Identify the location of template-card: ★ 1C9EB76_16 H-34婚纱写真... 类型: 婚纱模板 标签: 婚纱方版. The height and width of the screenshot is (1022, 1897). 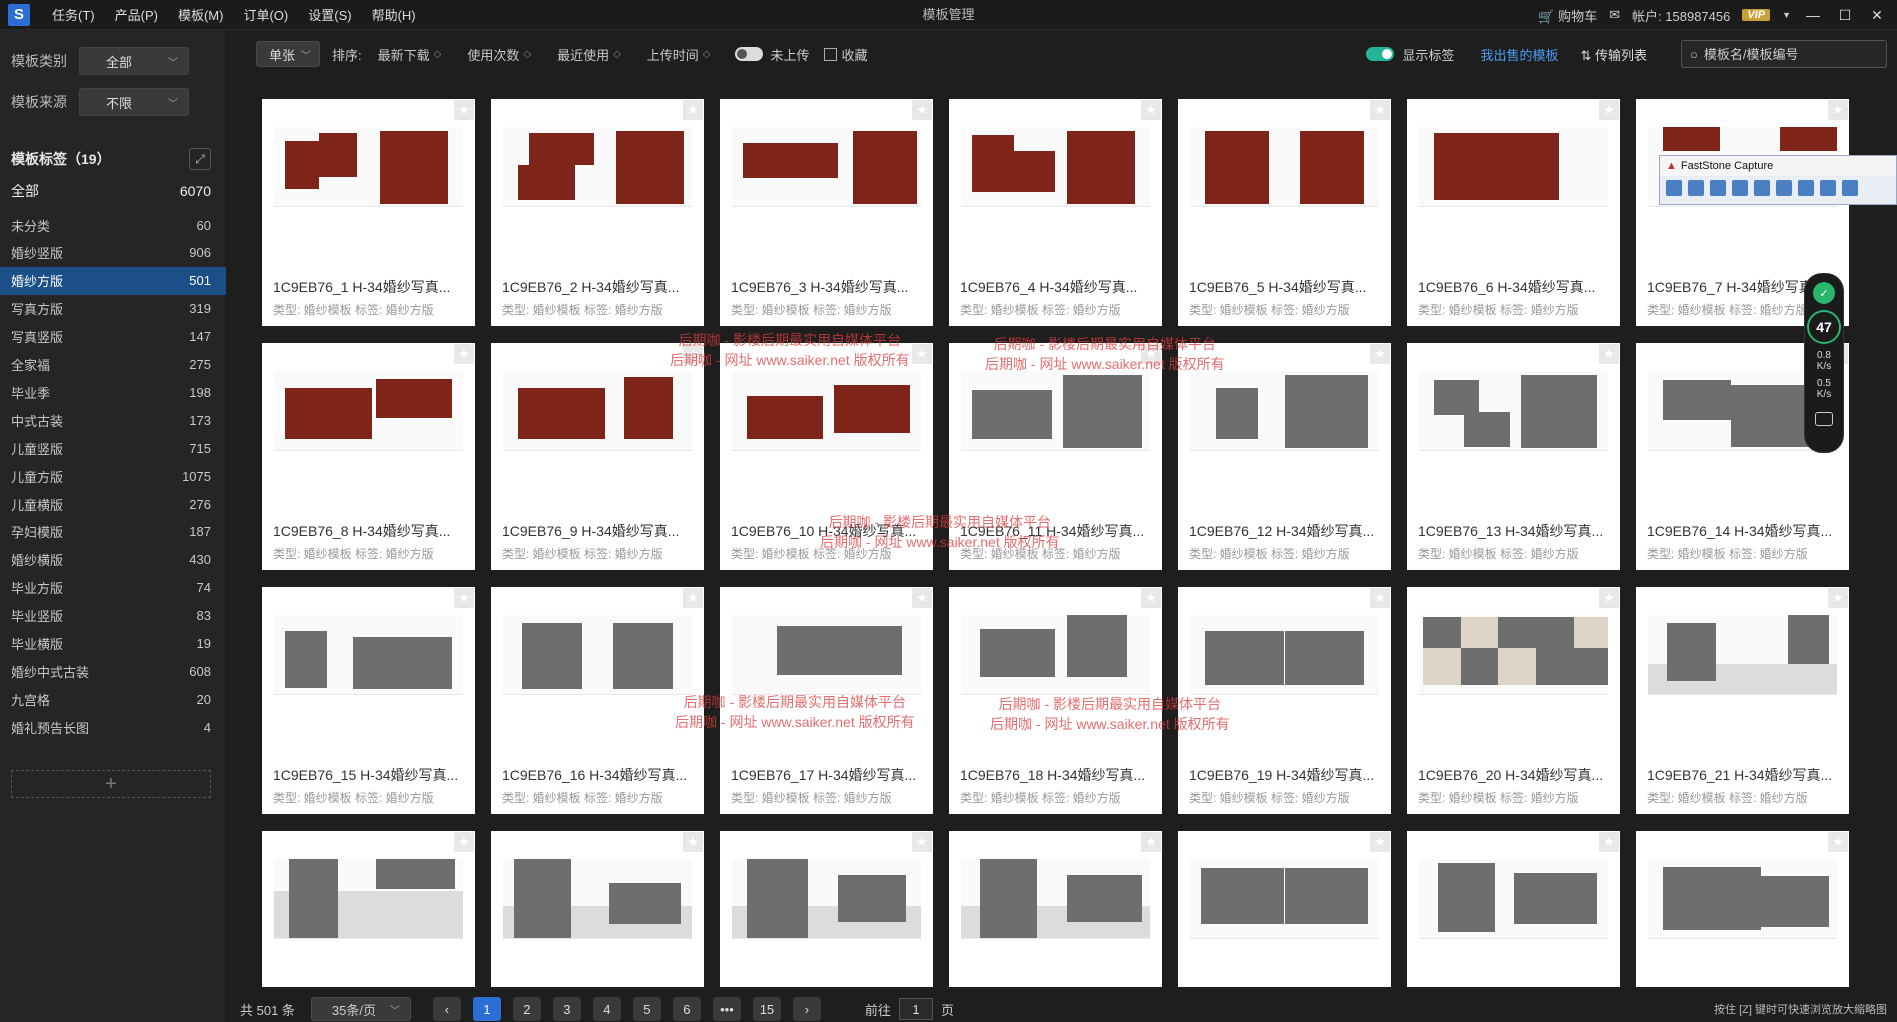
(597, 700).